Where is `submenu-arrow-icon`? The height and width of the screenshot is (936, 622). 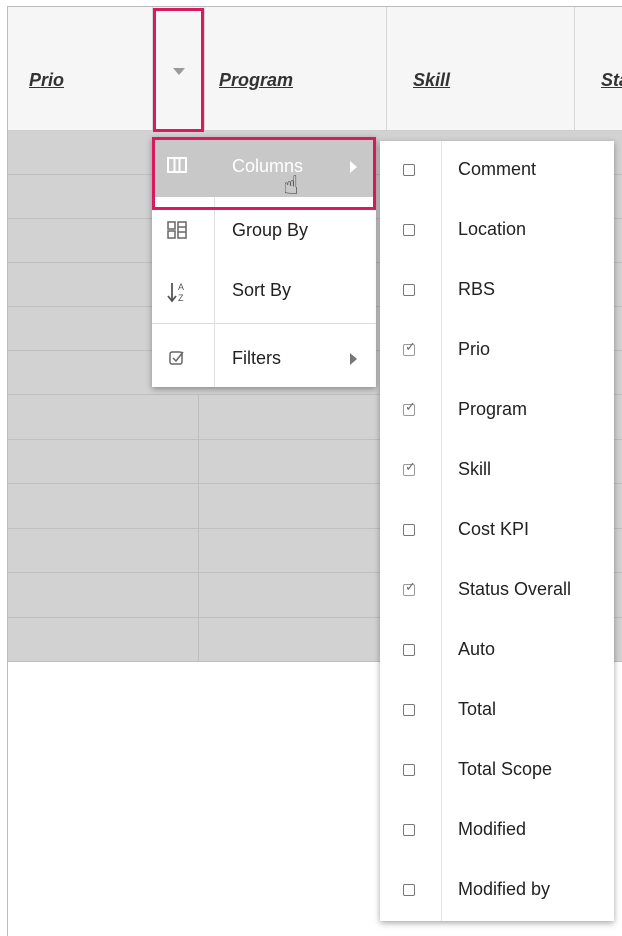 submenu-arrow-icon is located at coordinates (353, 359).